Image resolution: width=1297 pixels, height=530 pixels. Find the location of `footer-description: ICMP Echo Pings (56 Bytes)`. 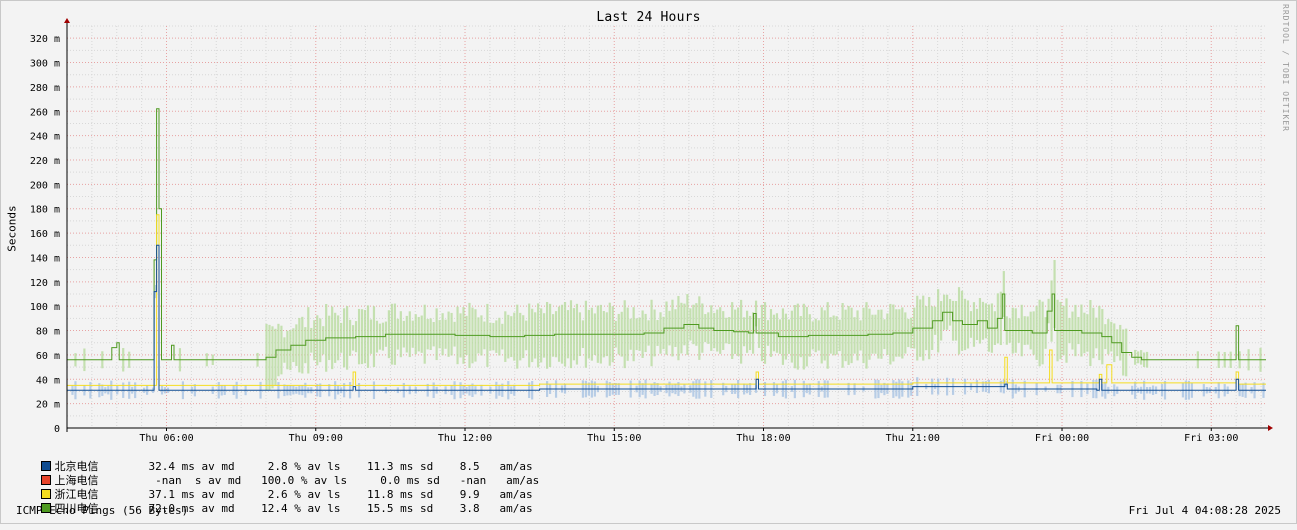

footer-description: ICMP Echo Pings (56 Bytes) is located at coordinates (102, 510).